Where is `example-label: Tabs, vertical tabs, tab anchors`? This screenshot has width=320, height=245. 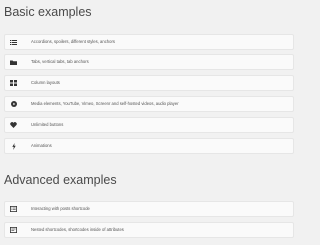
example-label: Tabs, vertical tabs, tab anchors is located at coordinates (60, 61).